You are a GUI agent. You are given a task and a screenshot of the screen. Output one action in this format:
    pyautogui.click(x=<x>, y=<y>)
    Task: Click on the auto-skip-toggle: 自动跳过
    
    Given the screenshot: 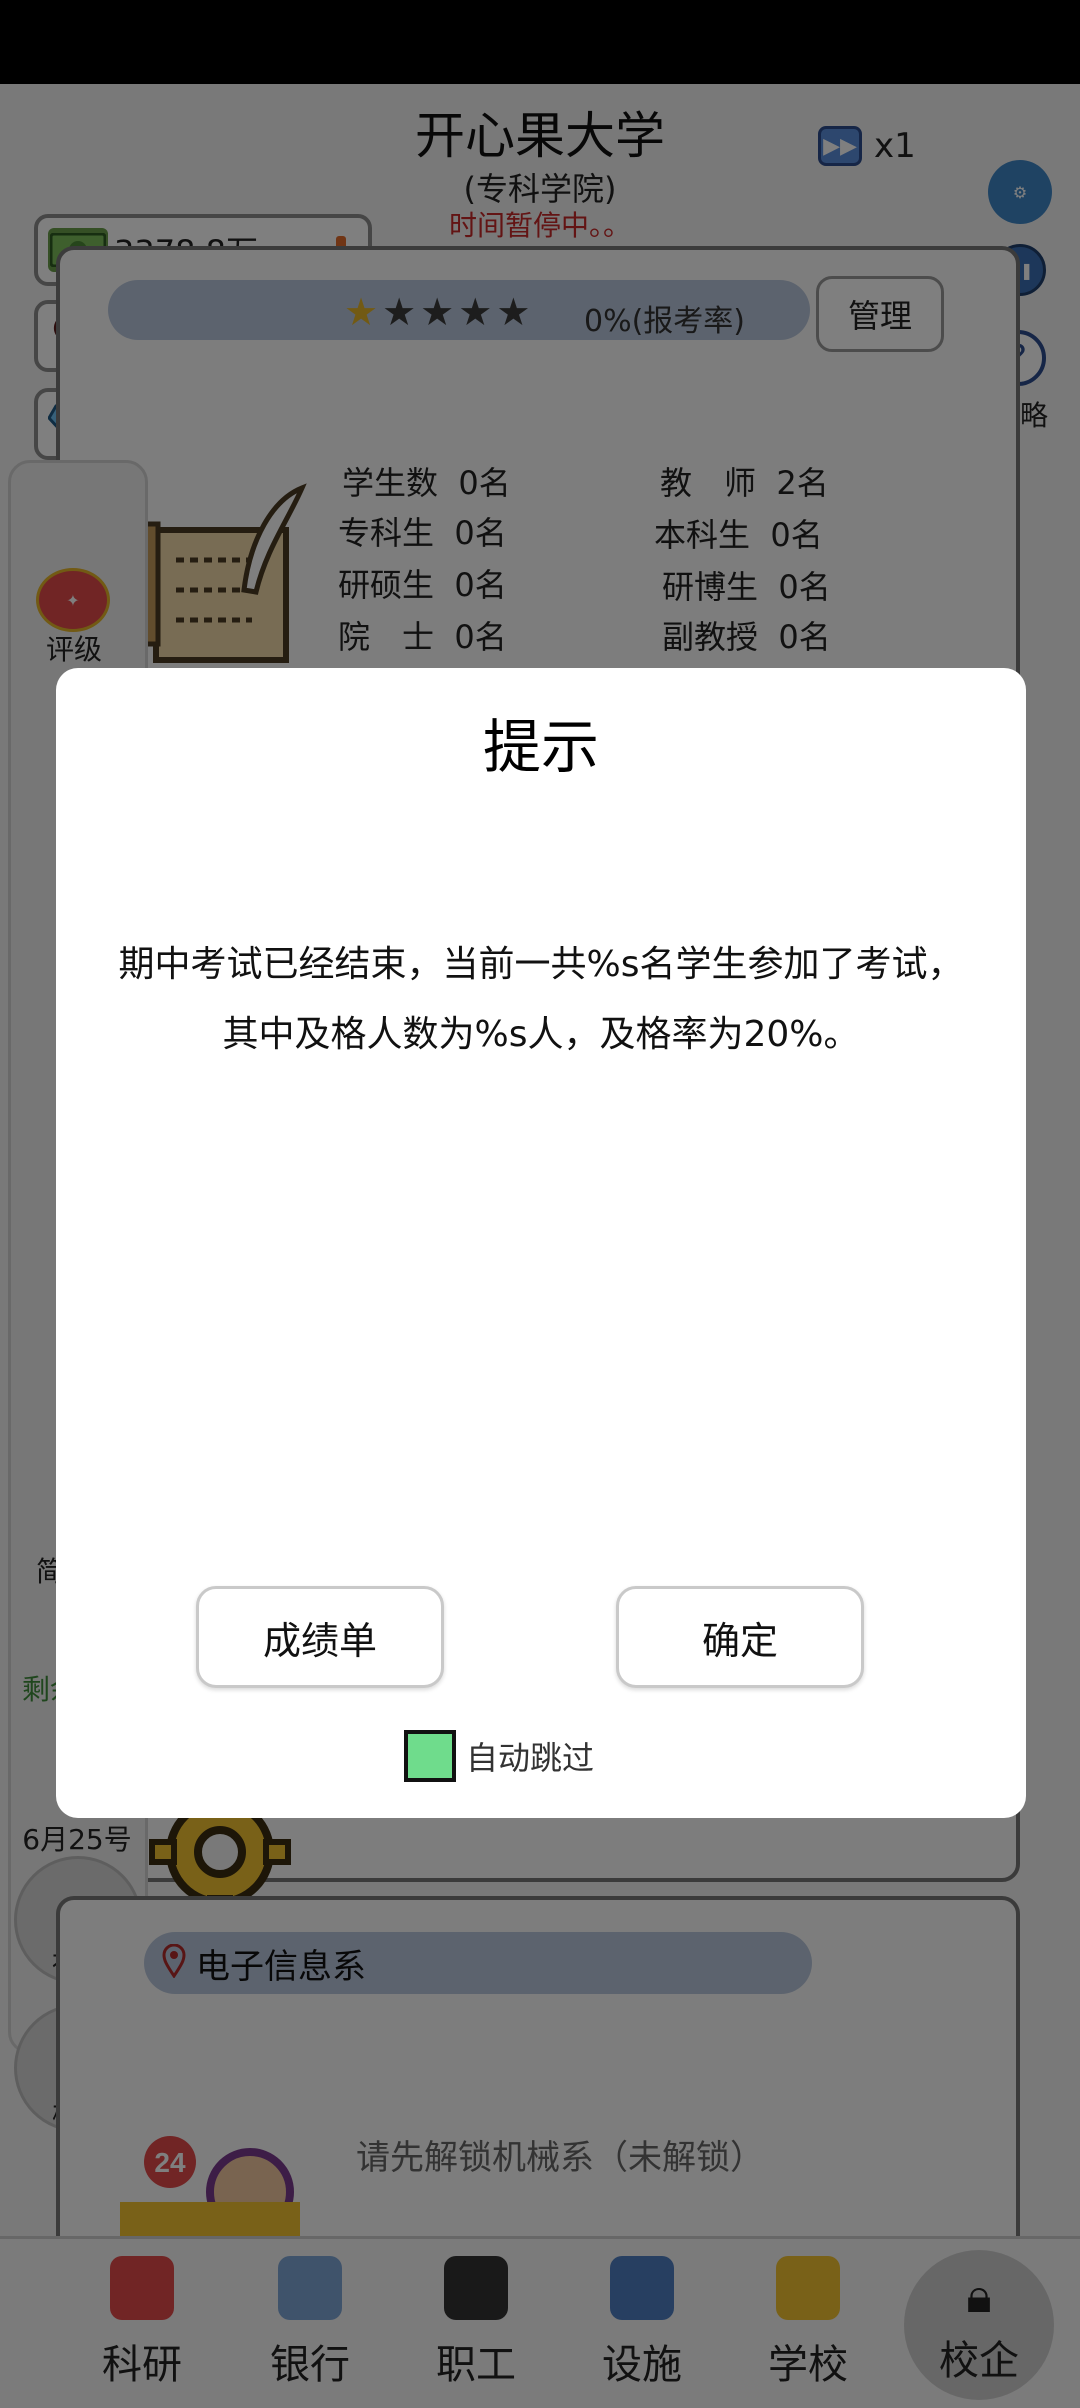 What is the action you would take?
    pyautogui.click(x=499, y=1756)
    